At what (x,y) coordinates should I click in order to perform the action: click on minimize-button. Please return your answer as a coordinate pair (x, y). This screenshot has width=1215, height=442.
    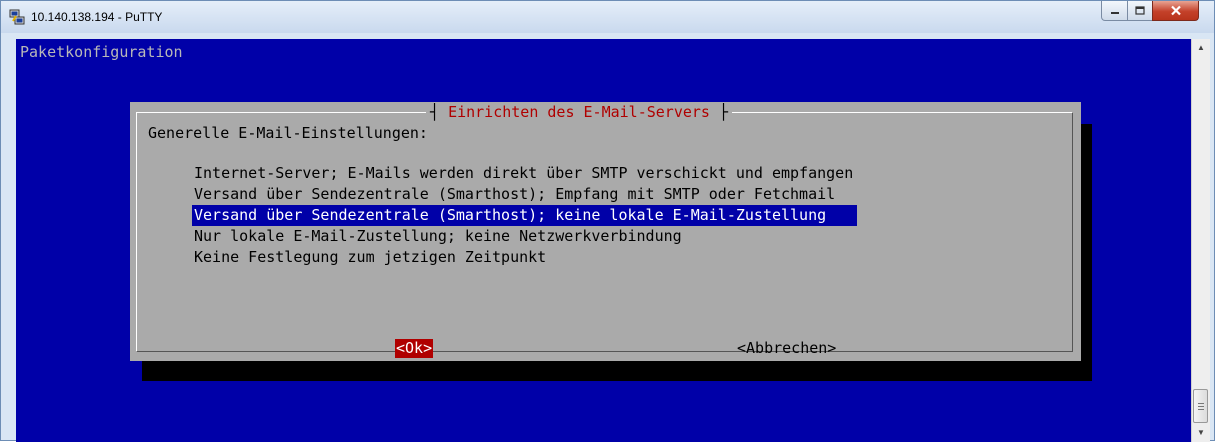
    Looking at the image, I should click on (1114, 11).